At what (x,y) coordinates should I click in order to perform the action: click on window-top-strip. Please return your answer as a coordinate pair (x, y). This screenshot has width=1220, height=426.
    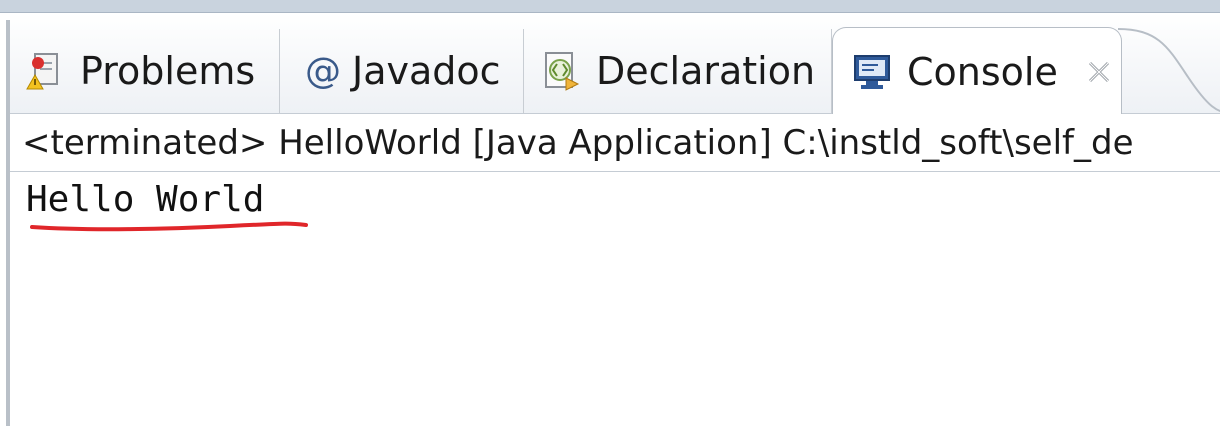
    Looking at the image, I should click on (610, 6).